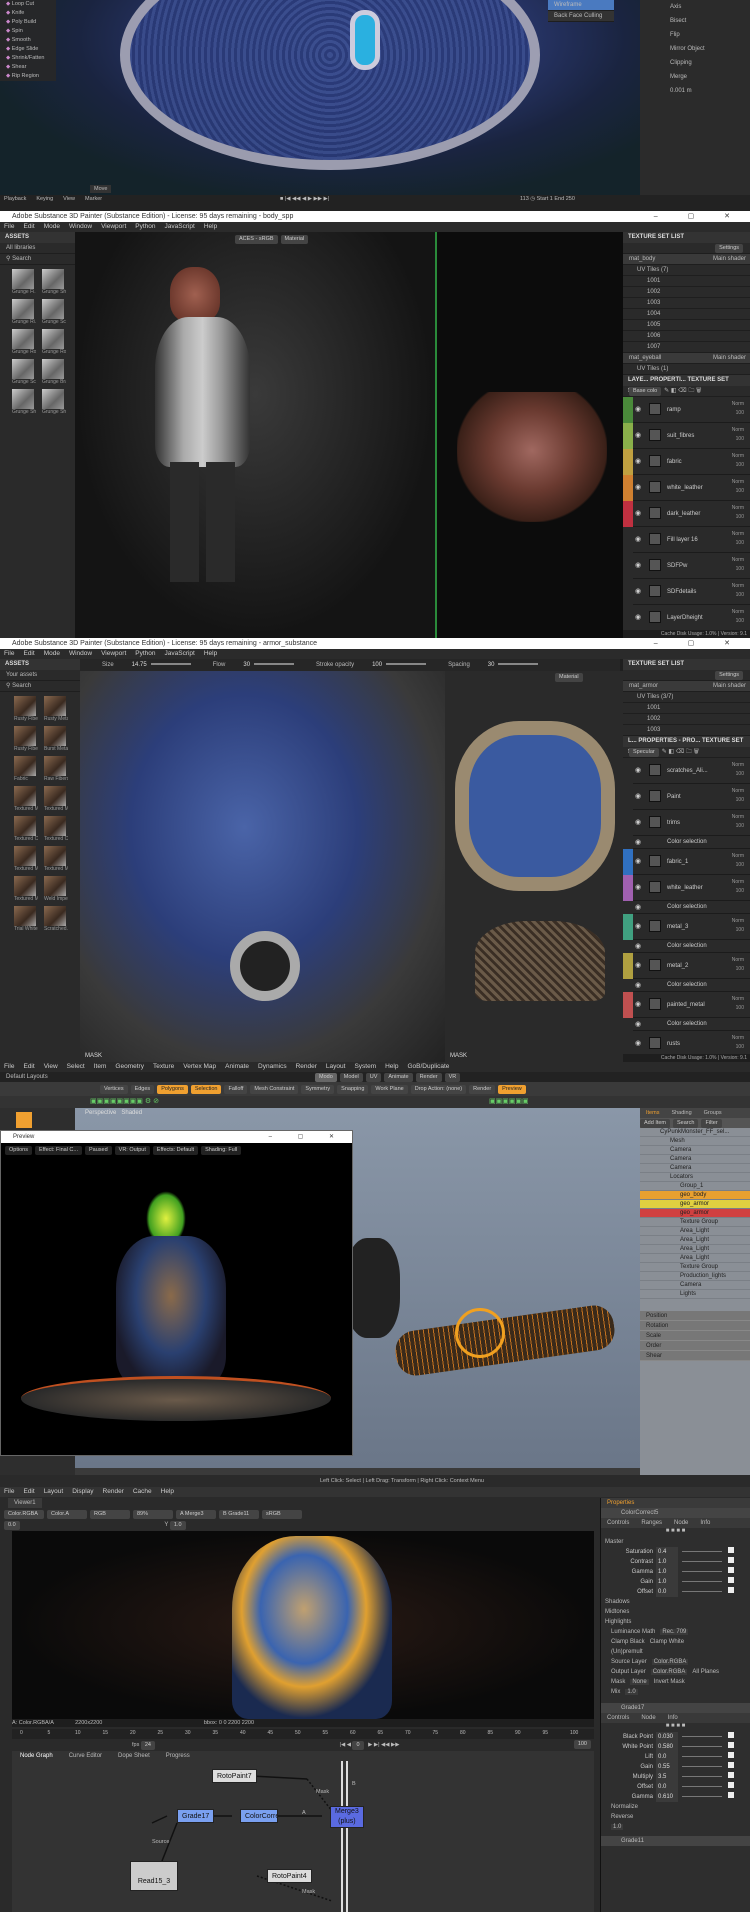 The width and height of the screenshot is (750, 1912). Describe the element at coordinates (76, 1066) in the screenshot. I see `menu-select: Select` at that location.